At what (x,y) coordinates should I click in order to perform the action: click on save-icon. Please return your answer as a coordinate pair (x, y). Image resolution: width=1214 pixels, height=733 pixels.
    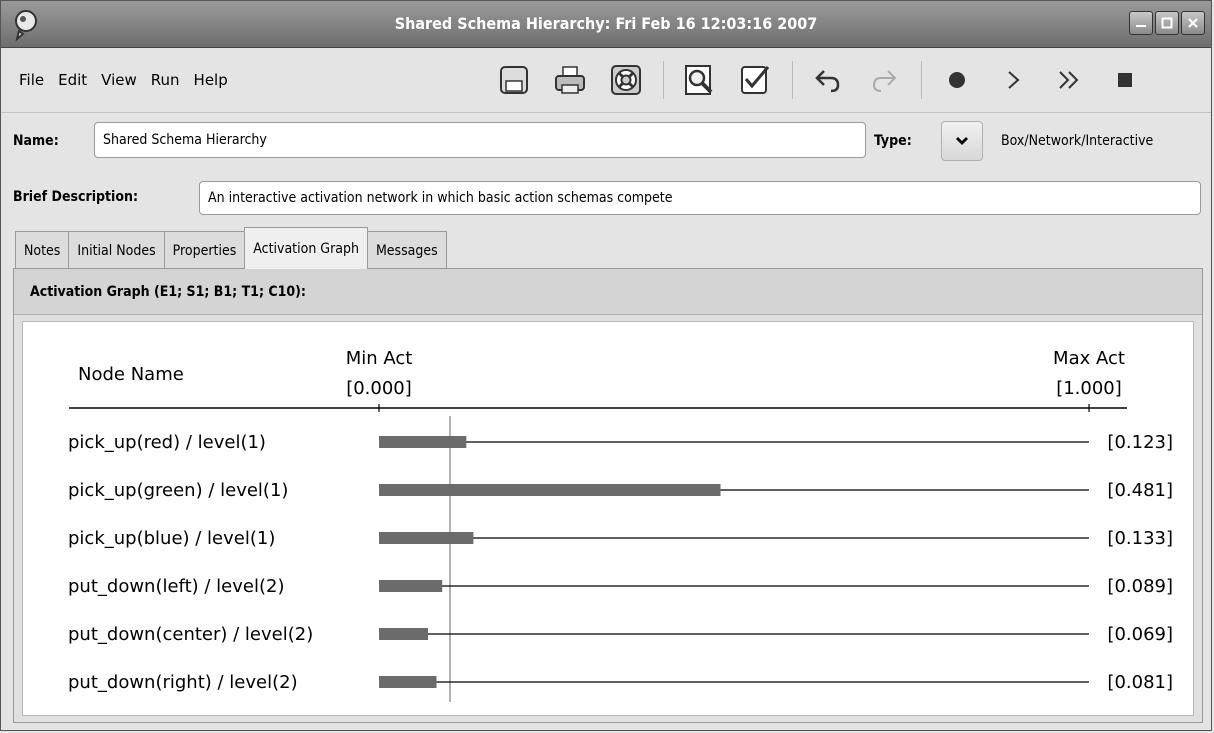
    Looking at the image, I should click on (514, 80).